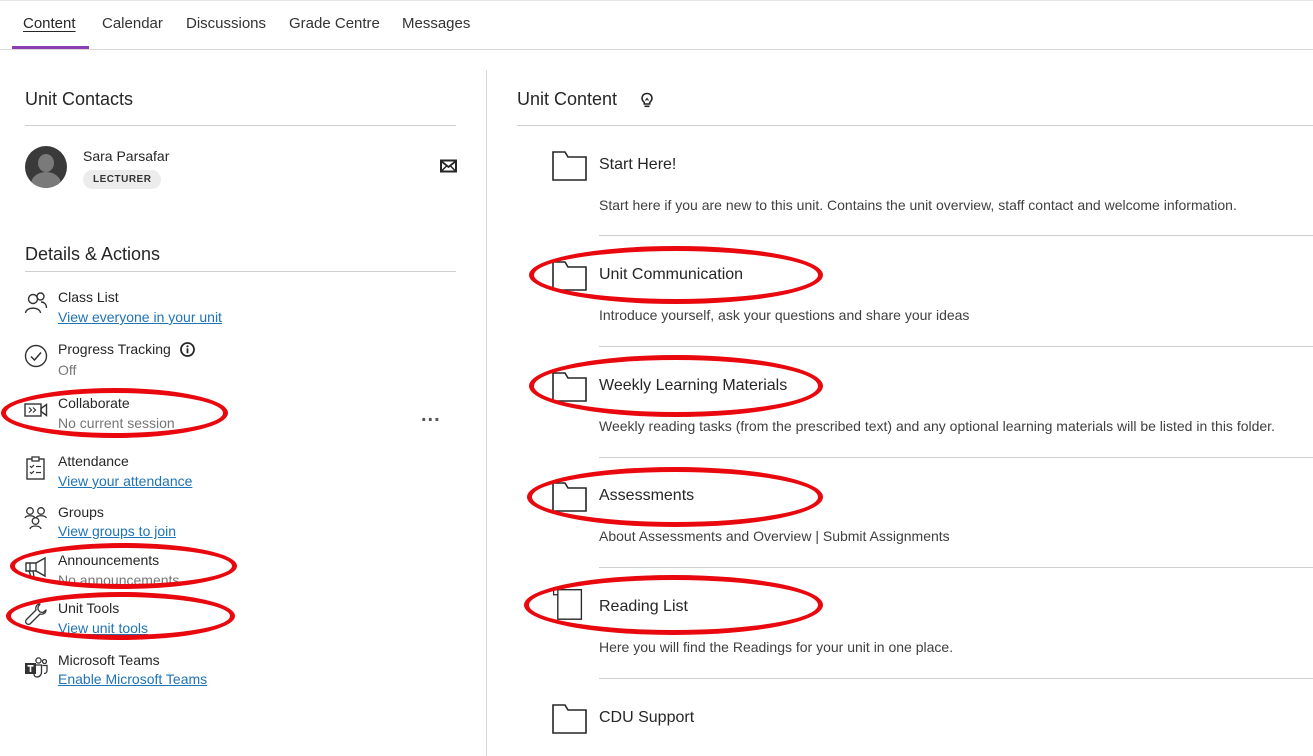  I want to click on collaborate-label: Collaborate, so click(94, 403).